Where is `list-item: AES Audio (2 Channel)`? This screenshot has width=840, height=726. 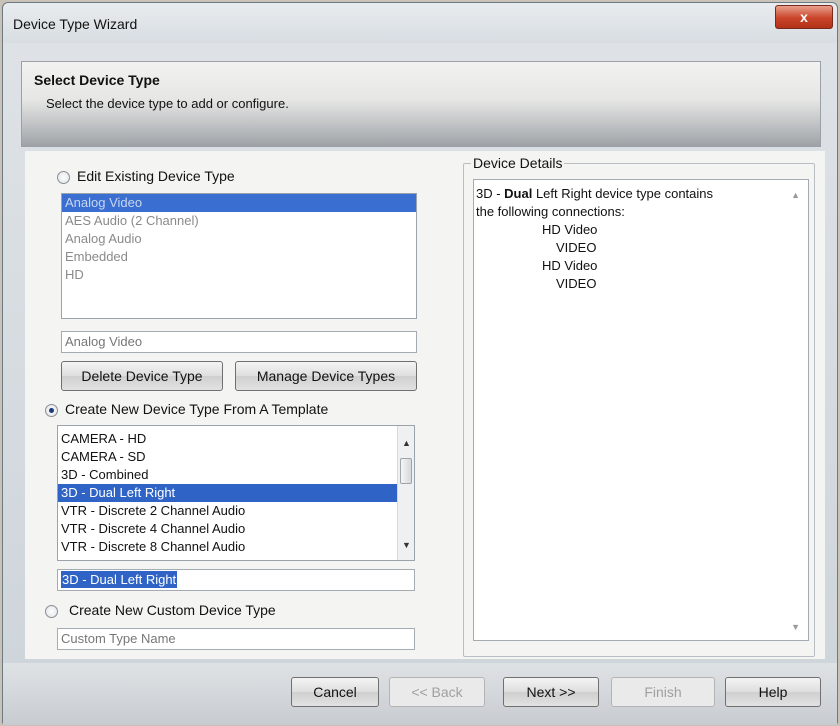
list-item: AES Audio (2 Channel) is located at coordinates (239, 221).